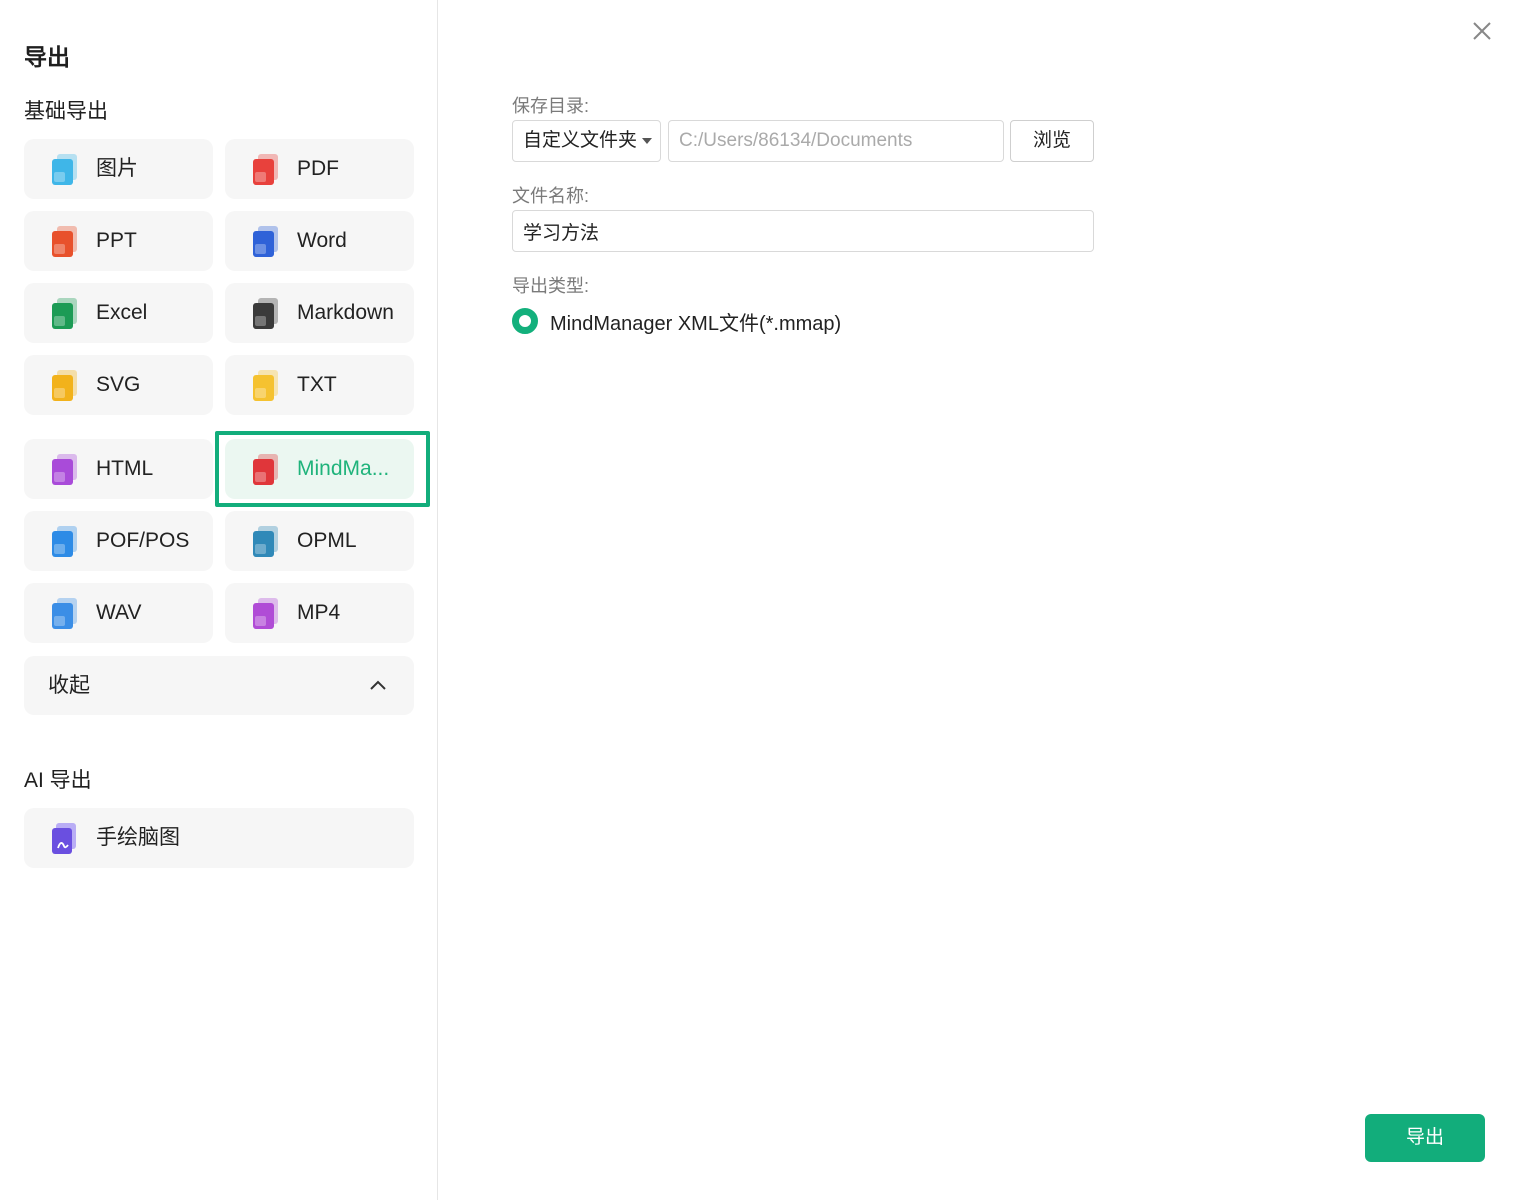  I want to click on format-button-svg: SVG, so click(118, 385).